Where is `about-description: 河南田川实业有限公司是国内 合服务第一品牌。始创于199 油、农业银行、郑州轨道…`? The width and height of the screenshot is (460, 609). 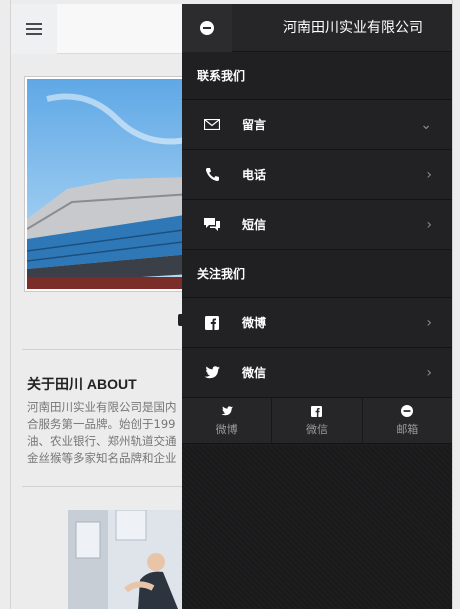 about-description: 河南田川实业有限公司是国内 合服务第一品牌。始创于199 油、农业银行、郑州轨道… is located at coordinates (107, 433).